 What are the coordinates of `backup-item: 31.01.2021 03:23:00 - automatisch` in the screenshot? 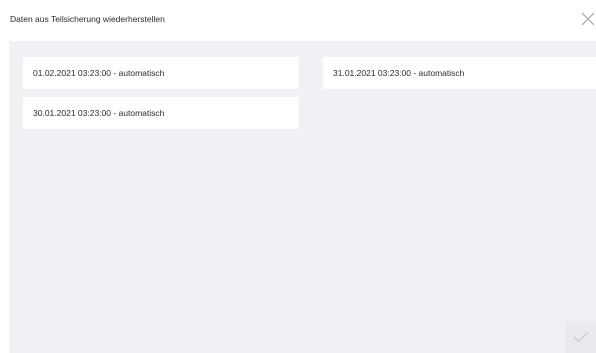 It's located at (459, 73).